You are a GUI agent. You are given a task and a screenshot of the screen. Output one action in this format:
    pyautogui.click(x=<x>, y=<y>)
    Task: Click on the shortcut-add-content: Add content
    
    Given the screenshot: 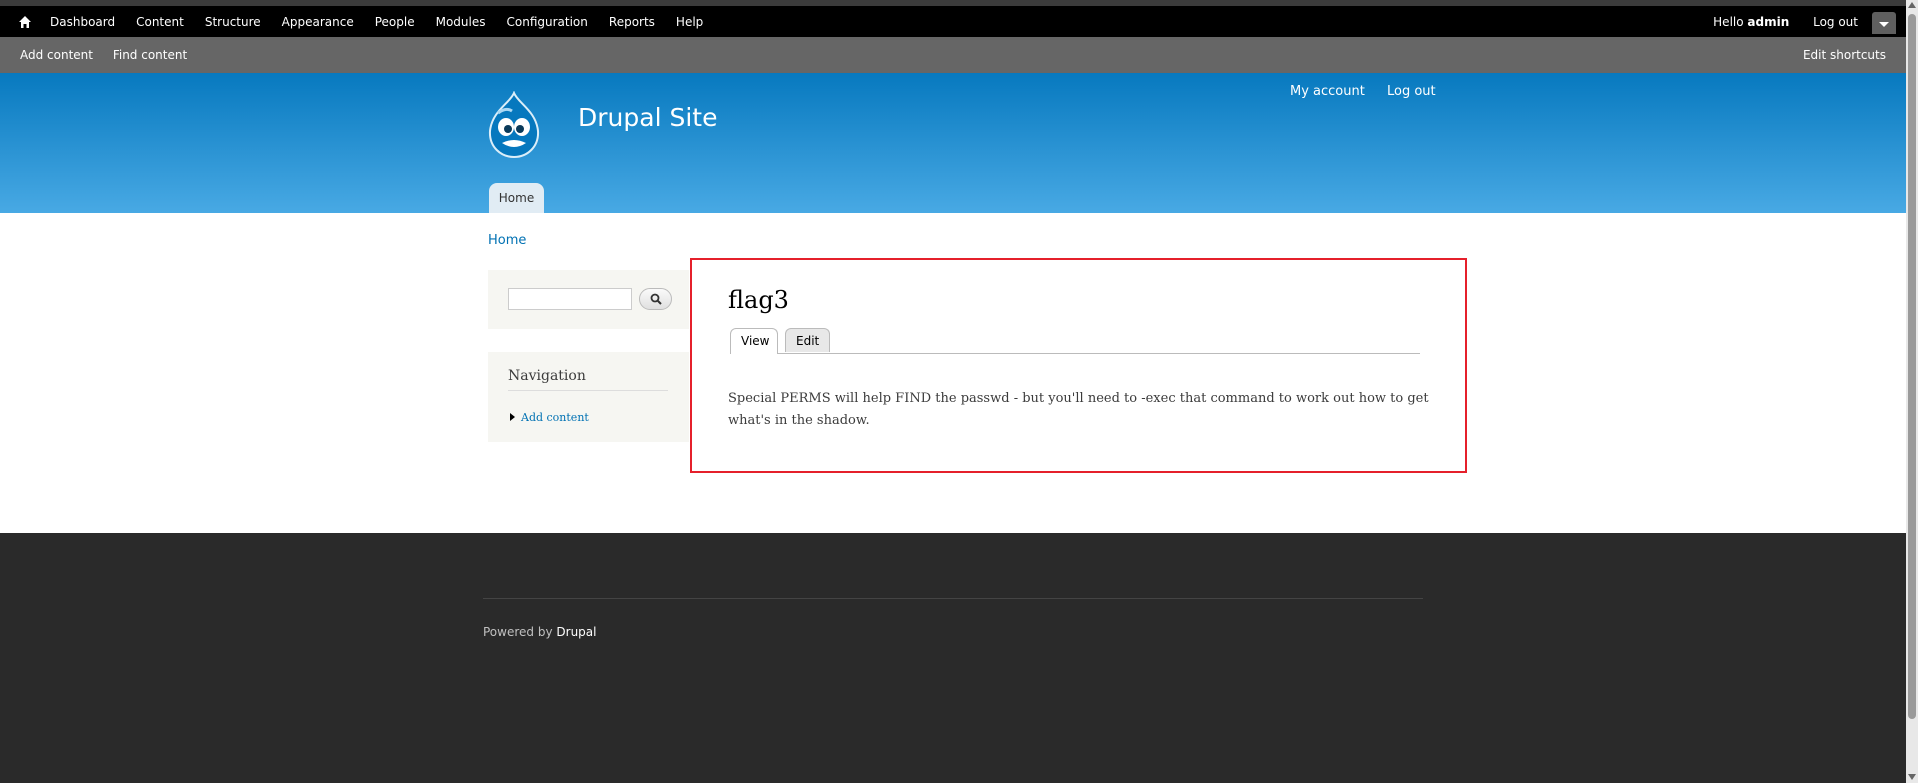 What is the action you would take?
    pyautogui.click(x=56, y=55)
    